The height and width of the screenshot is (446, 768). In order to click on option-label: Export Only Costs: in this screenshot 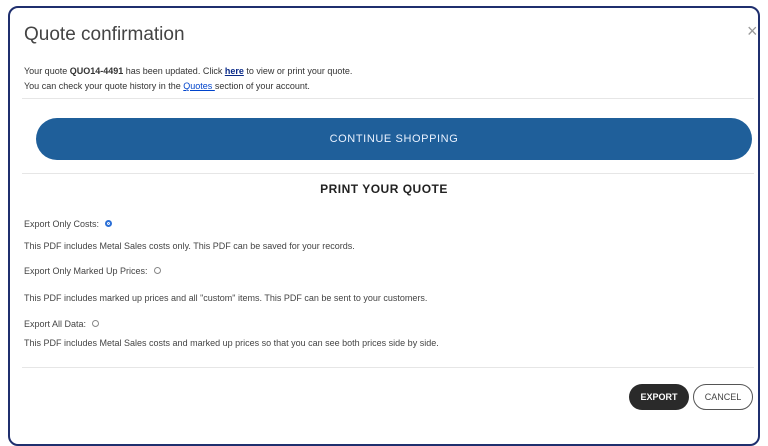, I will do `click(62, 224)`.